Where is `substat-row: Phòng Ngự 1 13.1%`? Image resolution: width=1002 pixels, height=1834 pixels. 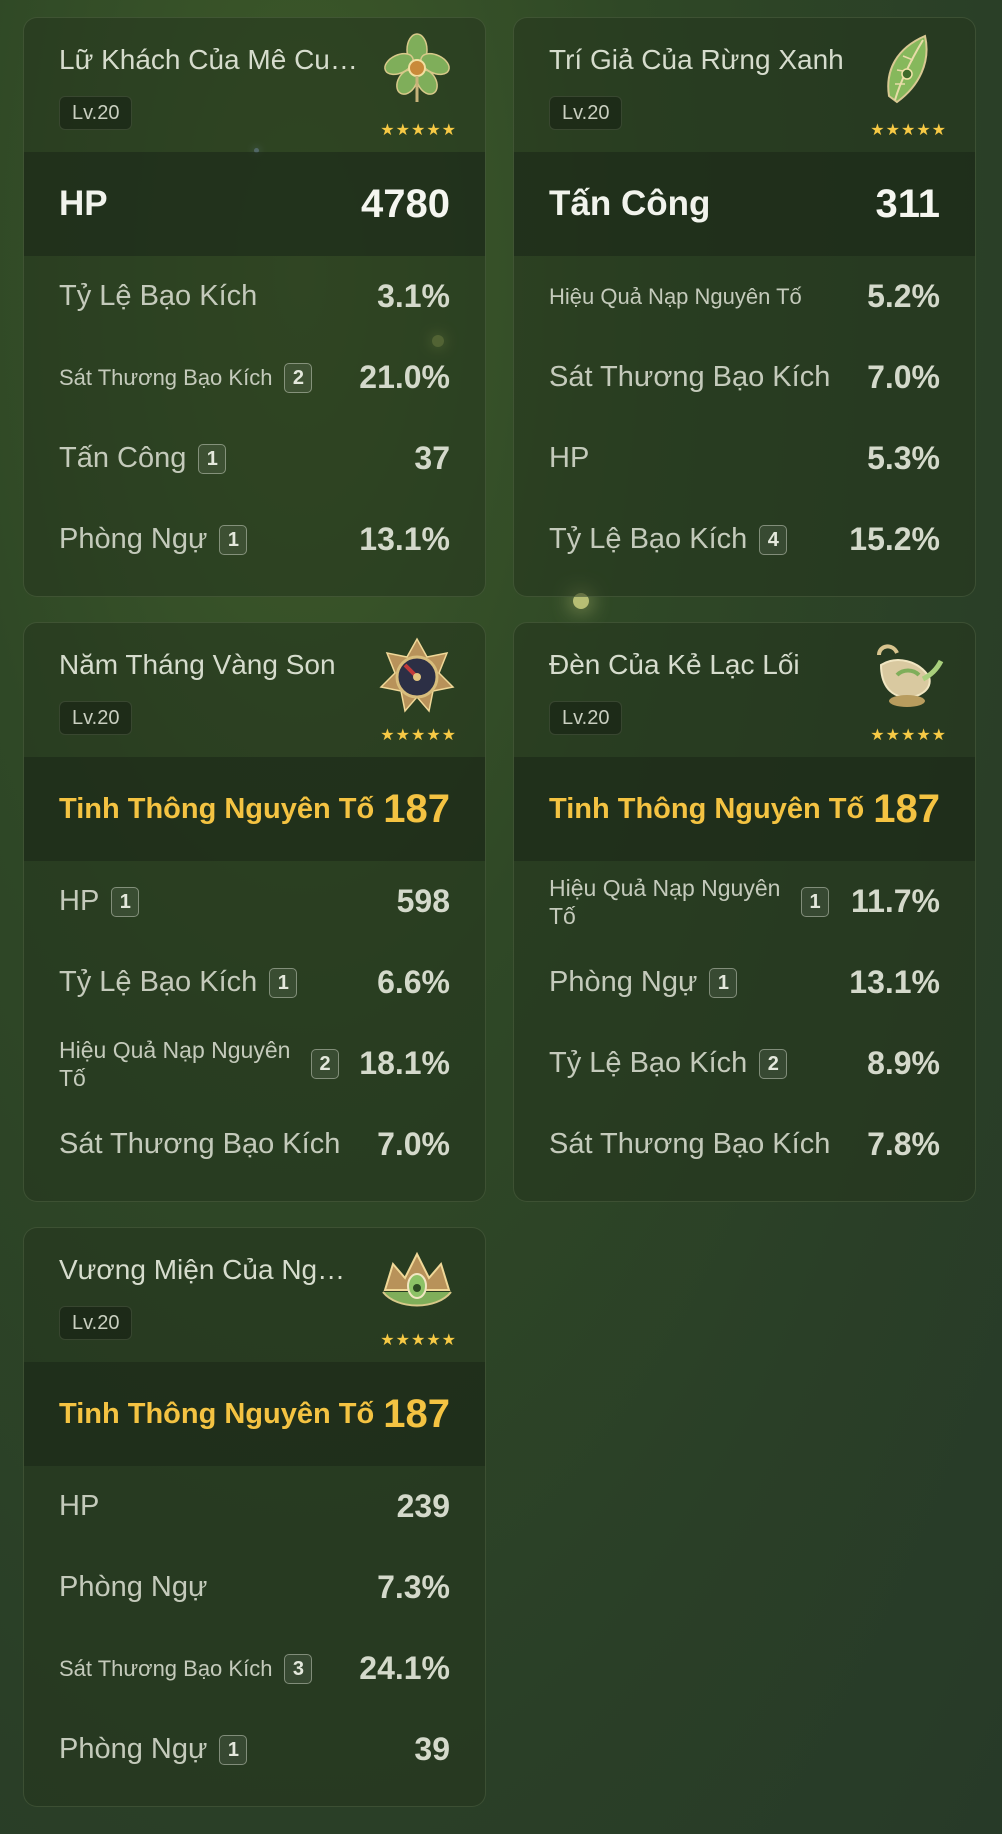 substat-row: Phòng Ngự 1 13.1% is located at coordinates (744, 982).